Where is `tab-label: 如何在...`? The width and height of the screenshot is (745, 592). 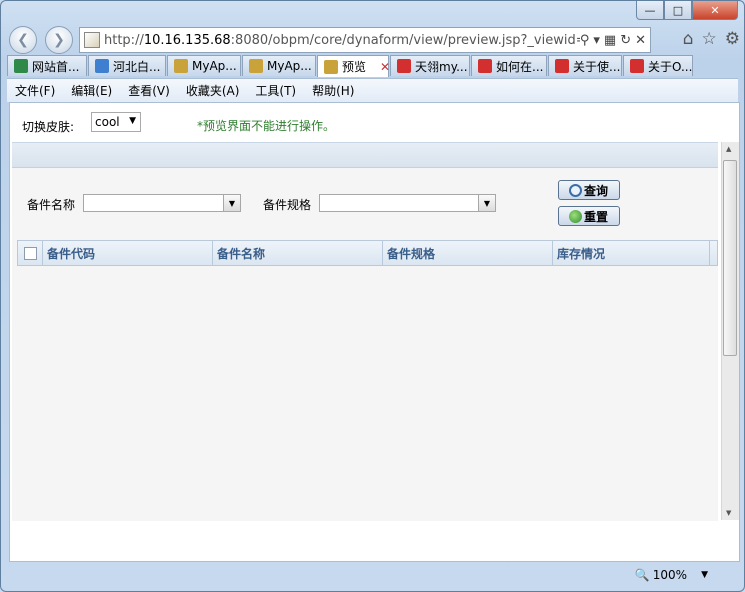 tab-label: 如何在... is located at coordinates (520, 66).